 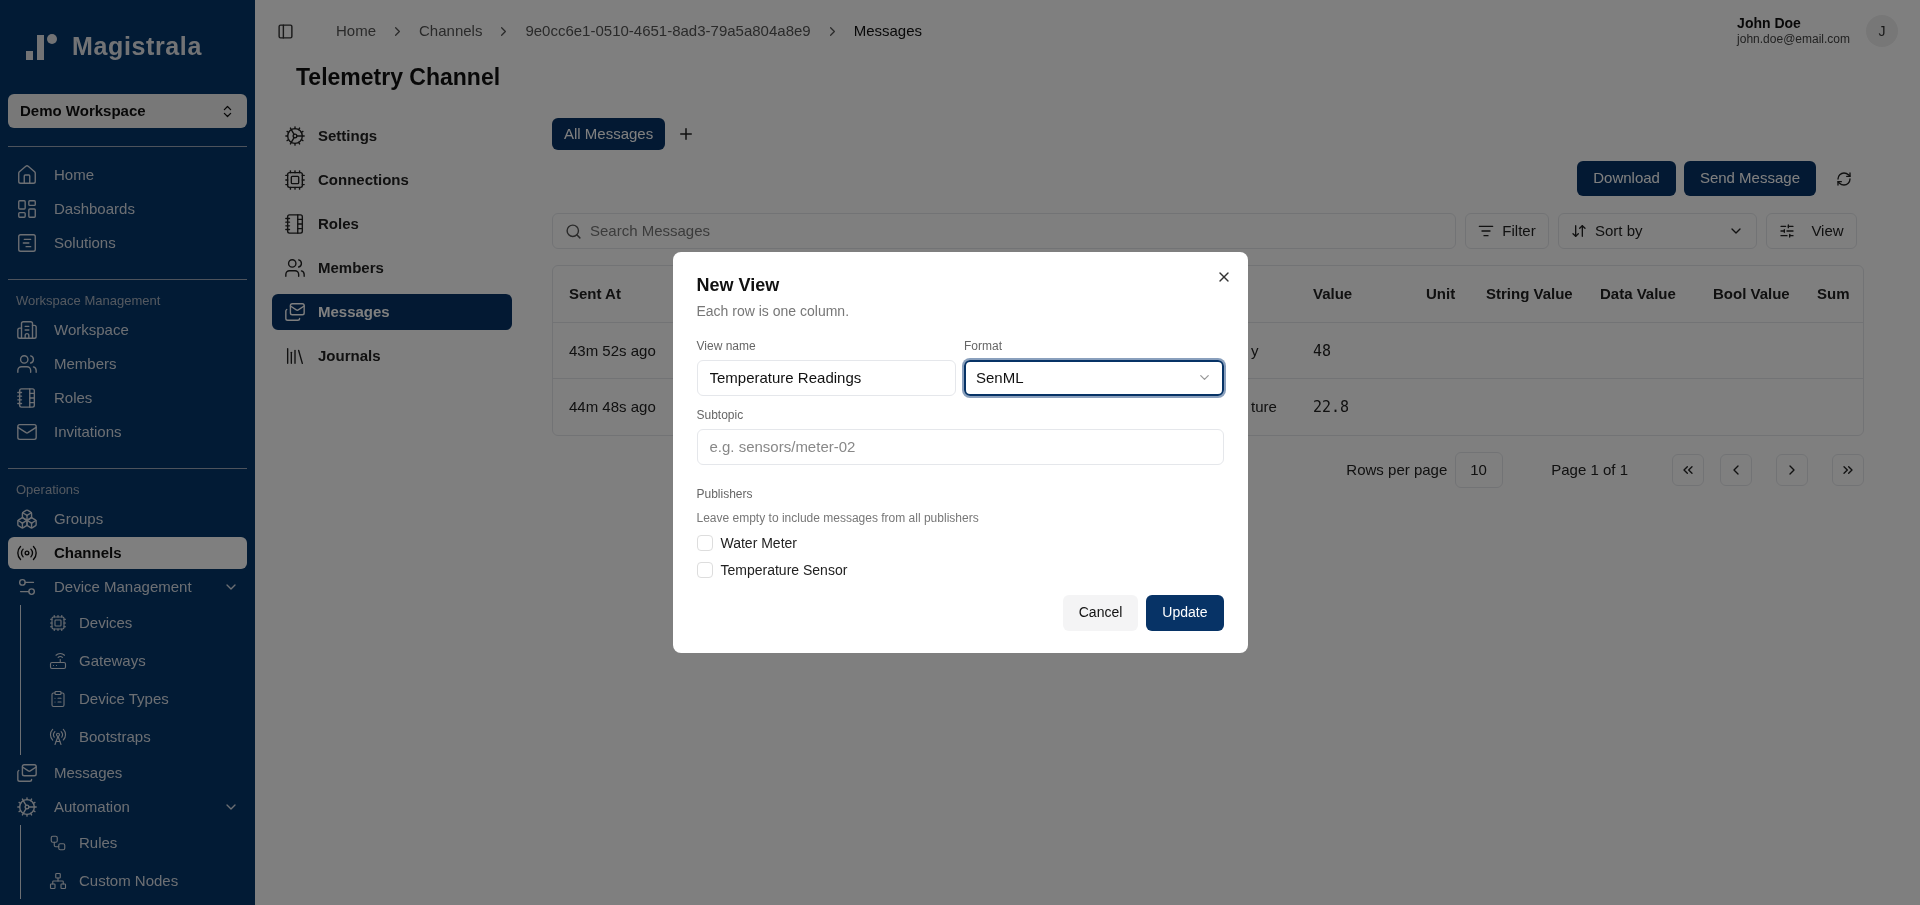 What do you see at coordinates (285, 31) in the screenshot?
I see `sidebar-toggle-icon` at bounding box center [285, 31].